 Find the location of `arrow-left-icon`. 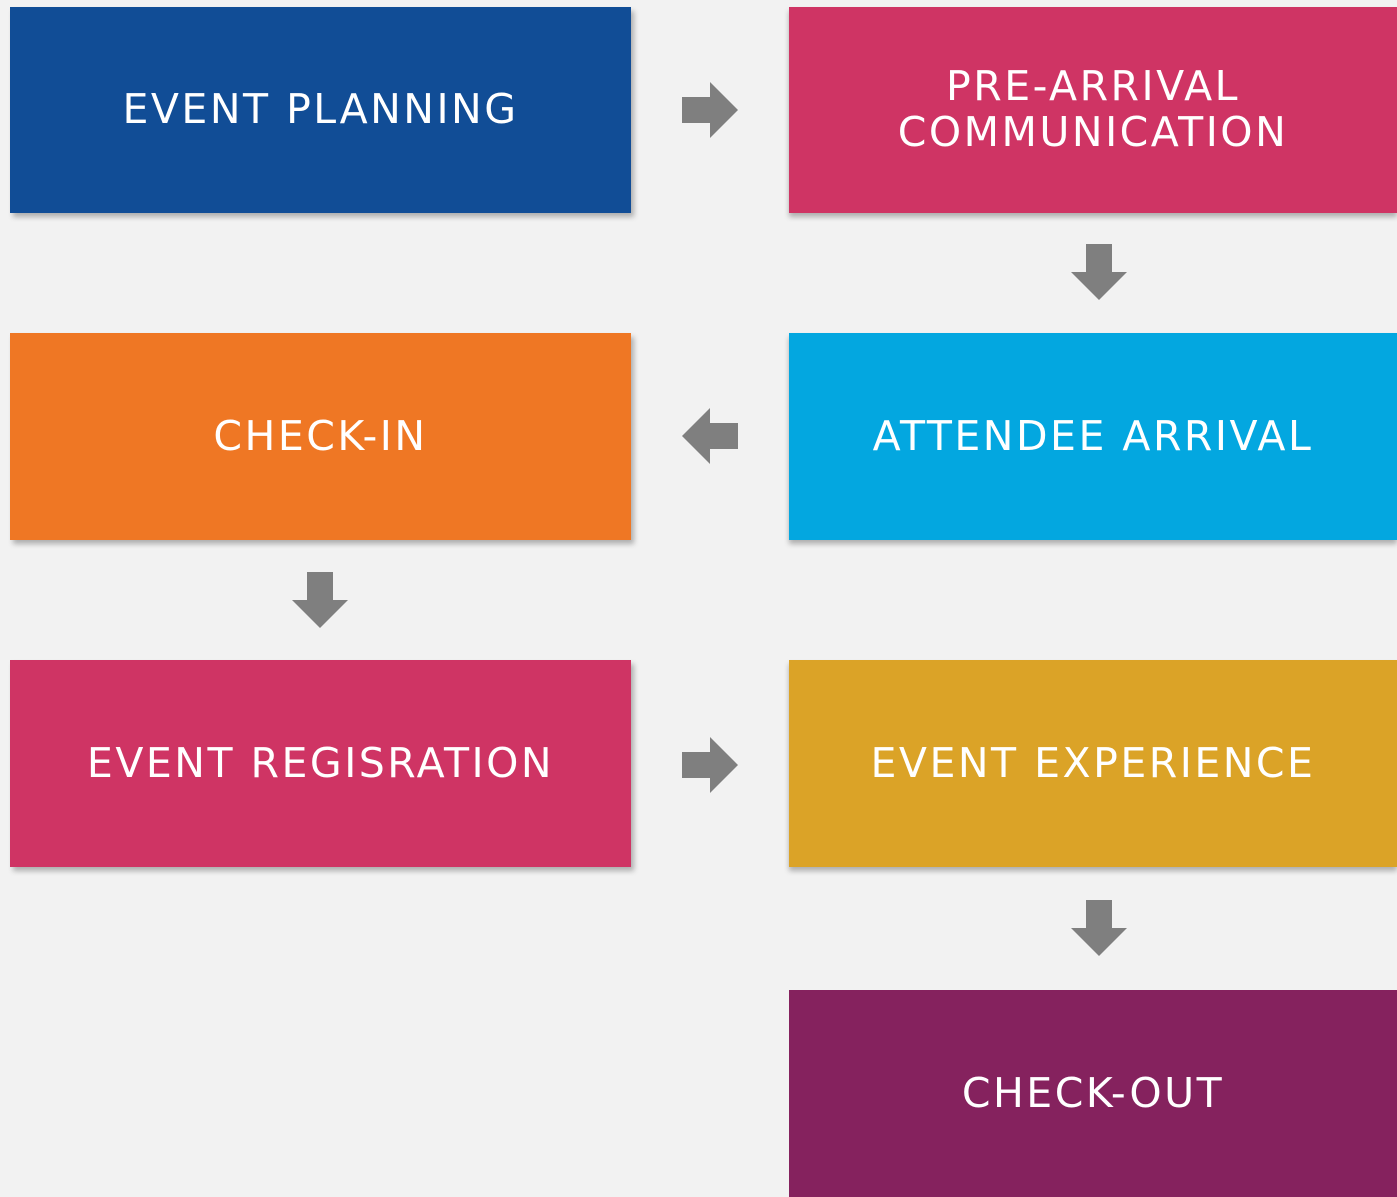

arrow-left-icon is located at coordinates (710, 436).